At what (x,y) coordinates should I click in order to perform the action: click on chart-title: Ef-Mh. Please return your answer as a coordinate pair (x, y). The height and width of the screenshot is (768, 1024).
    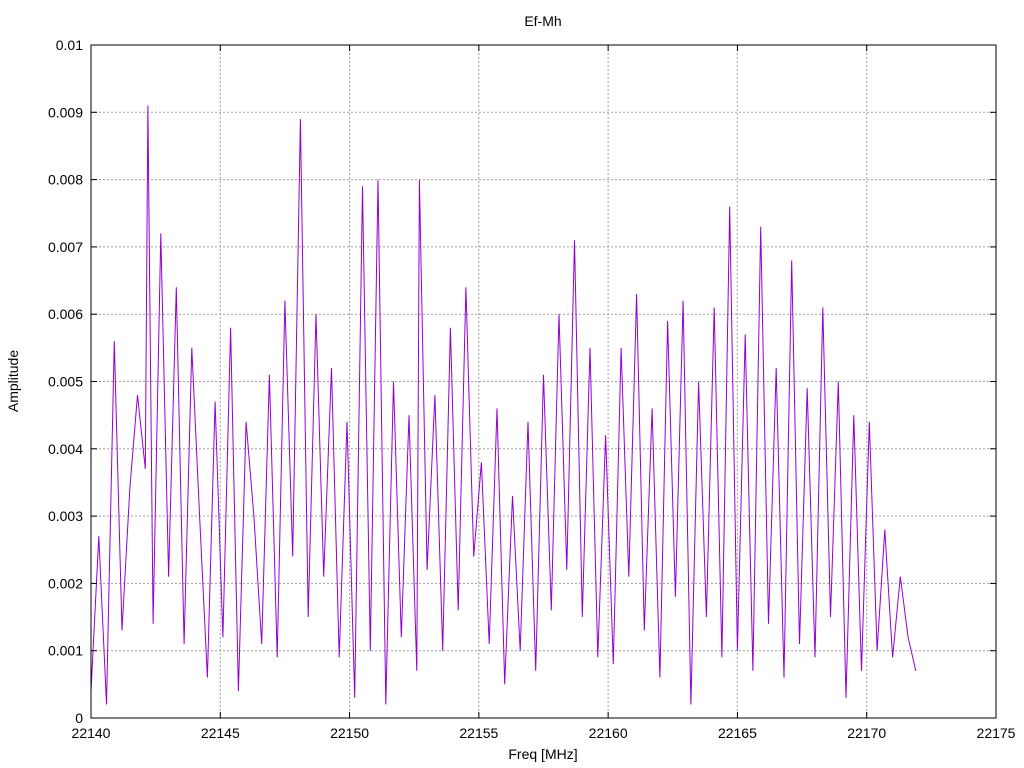
    Looking at the image, I should click on (542, 21).